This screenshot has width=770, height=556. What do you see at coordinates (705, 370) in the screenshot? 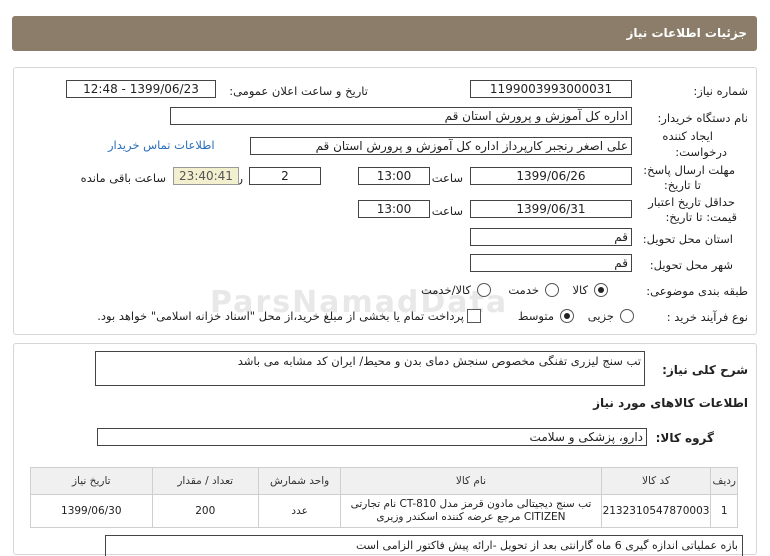
I see `general-description-label: شرح کلی نیاز:` at bounding box center [705, 370].